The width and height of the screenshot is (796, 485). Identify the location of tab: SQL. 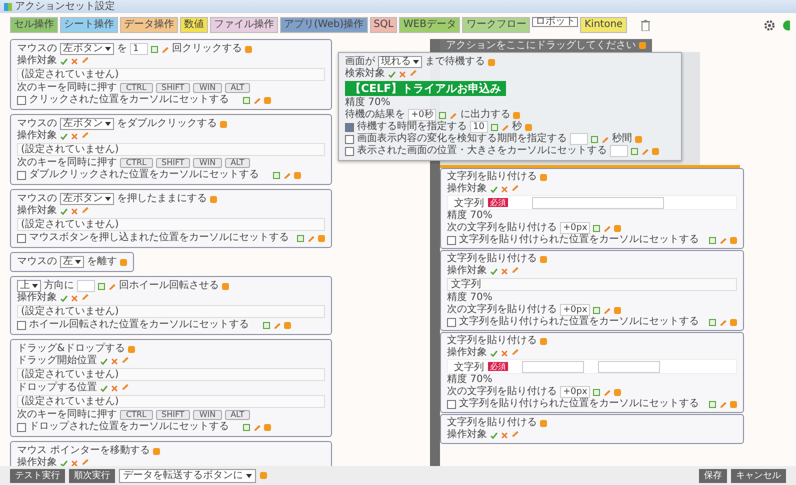
(384, 25).